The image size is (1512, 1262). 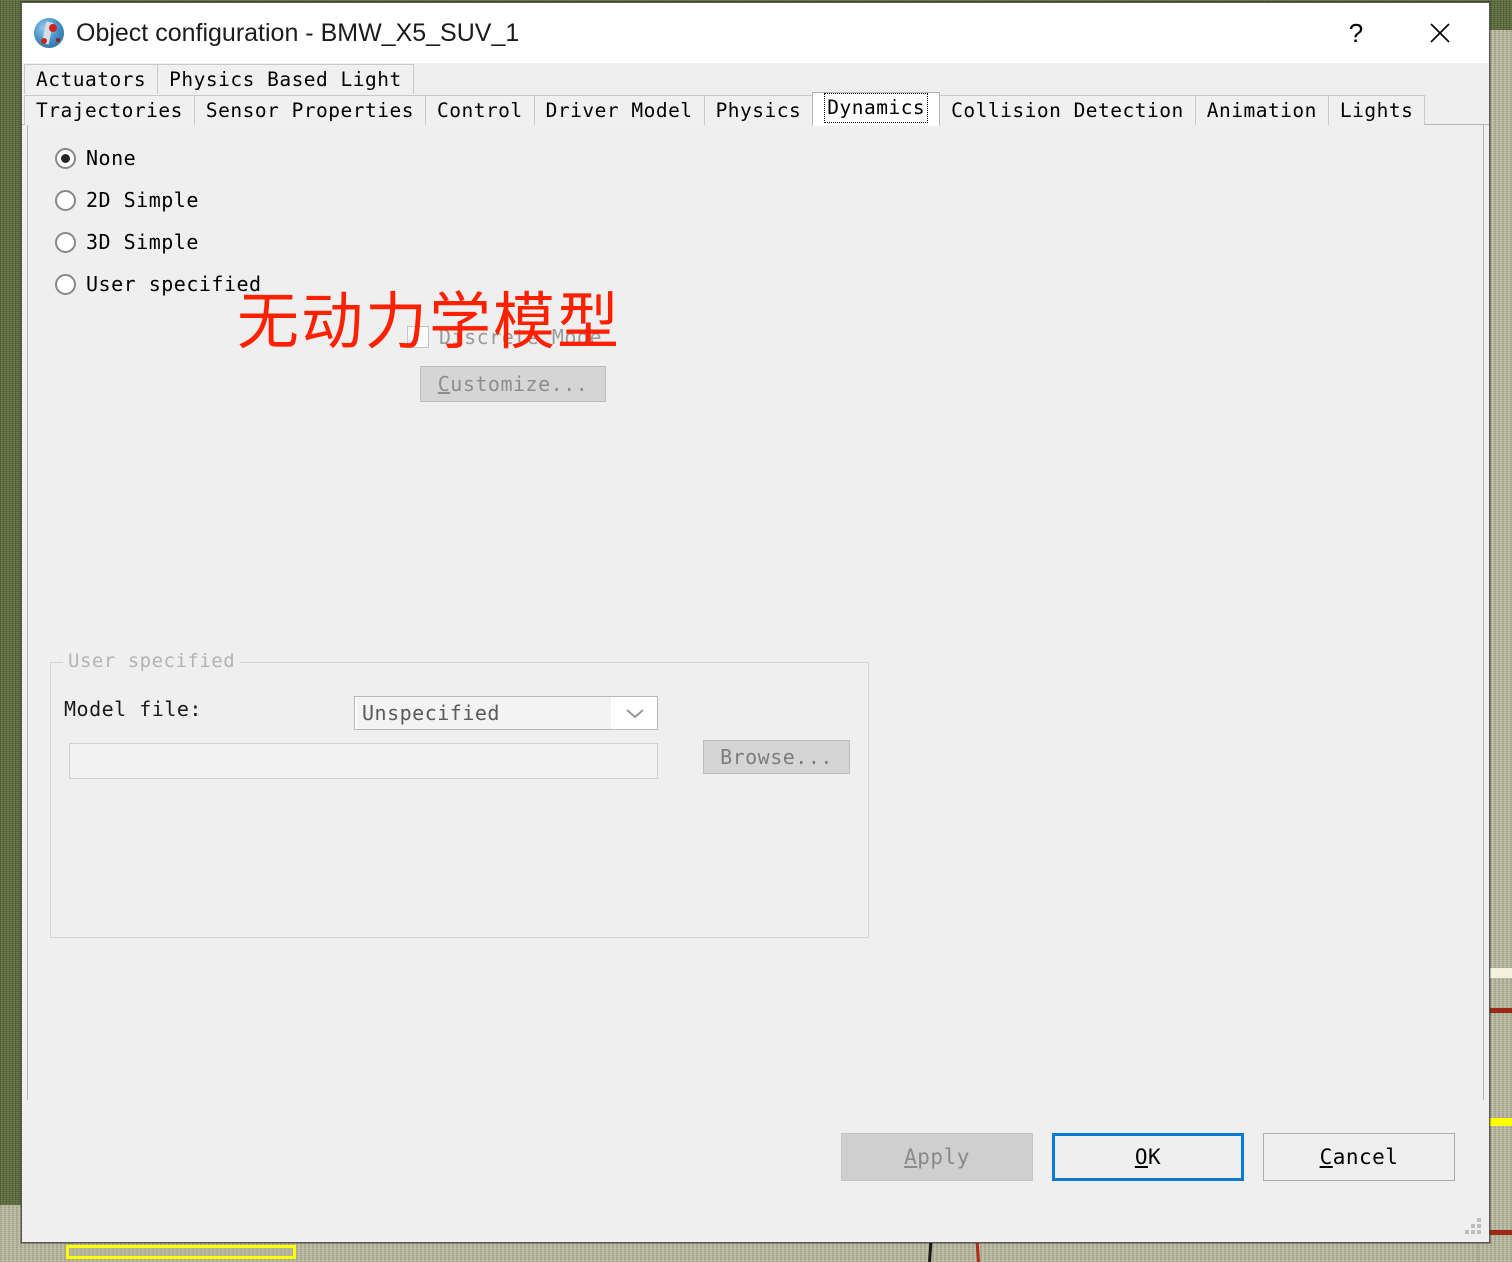 I want to click on tab-row-upper: Actuators Physics Based Light, so click(x=756, y=78).